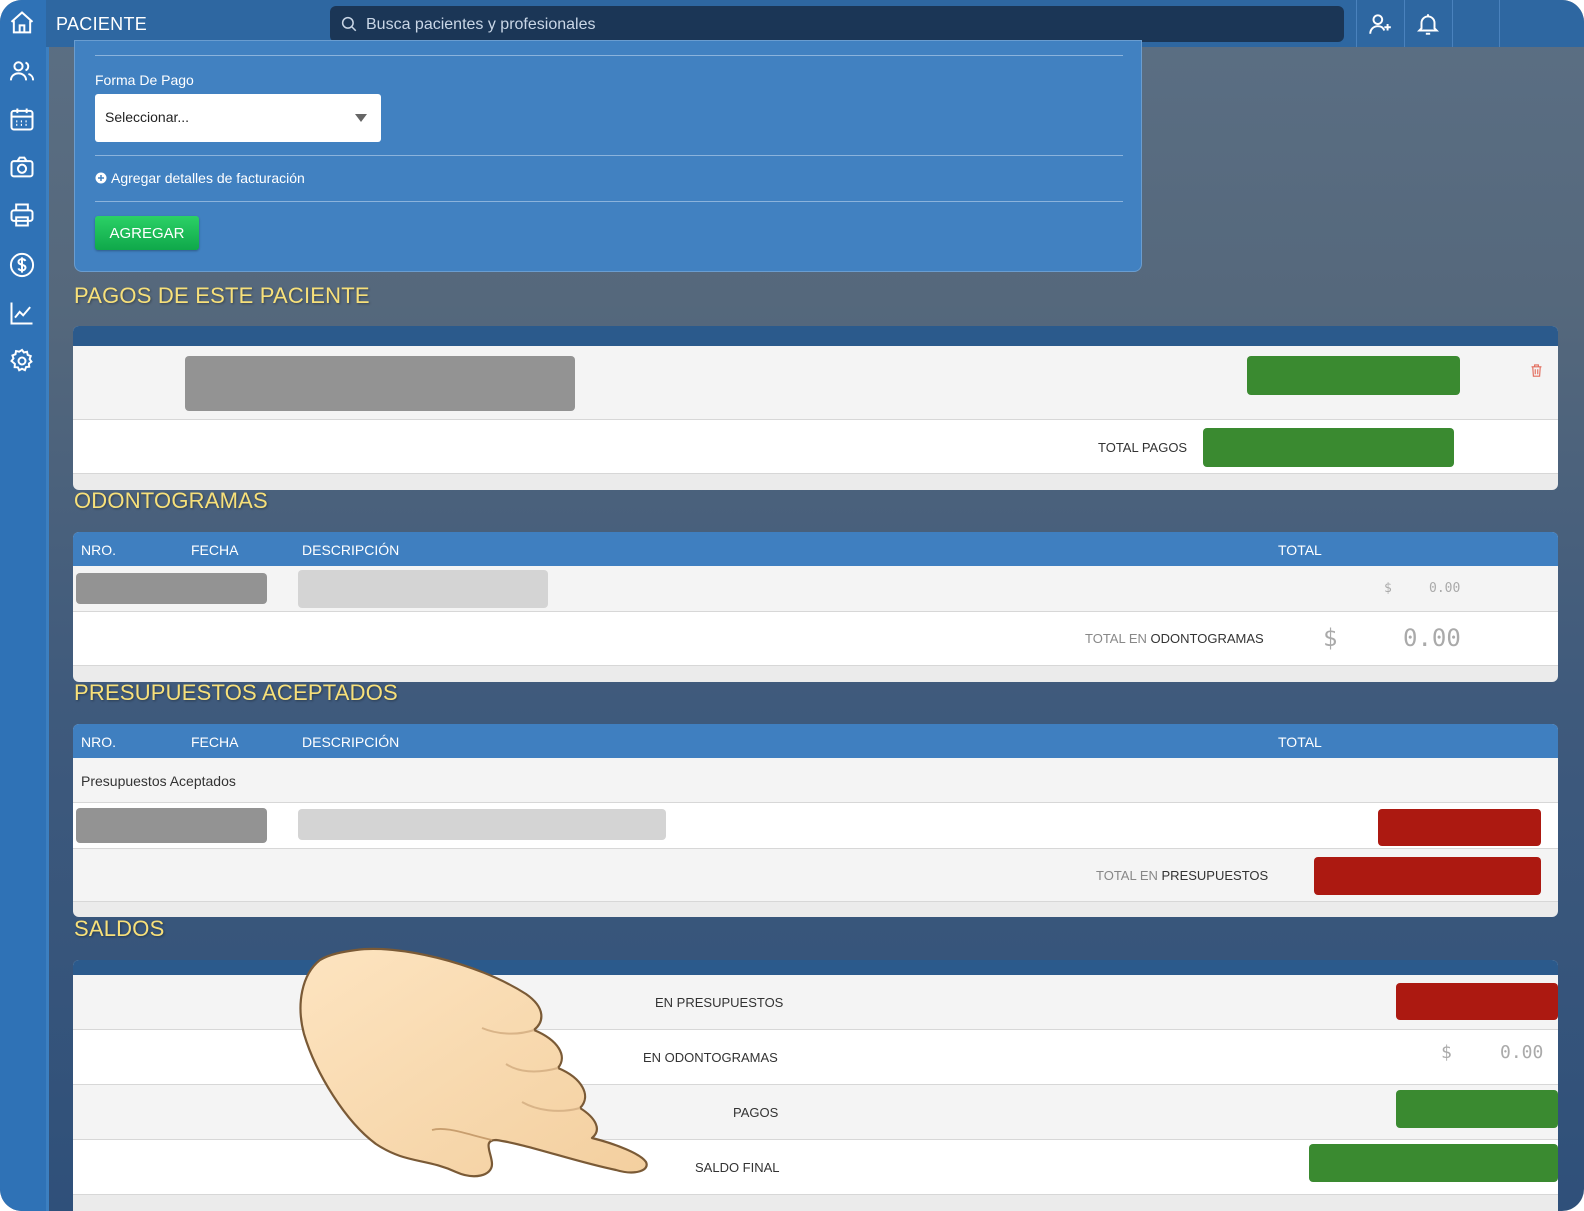  I want to click on payments-section-title: PAGOS DE ESTE PACIENTE, so click(222, 295).